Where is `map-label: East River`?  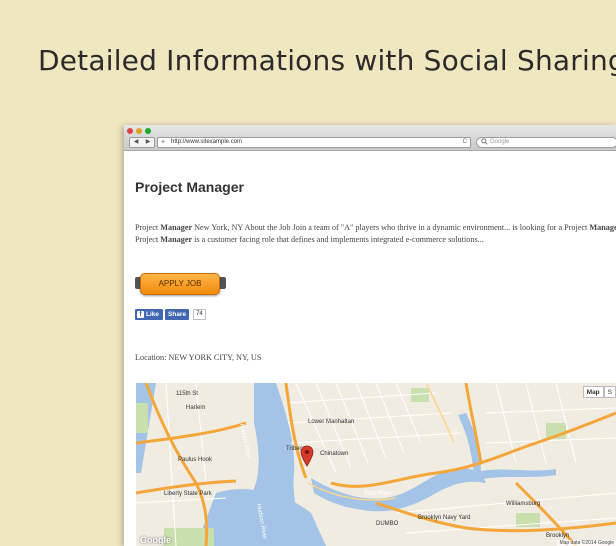
map-label: East River is located at coordinates (378, 494).